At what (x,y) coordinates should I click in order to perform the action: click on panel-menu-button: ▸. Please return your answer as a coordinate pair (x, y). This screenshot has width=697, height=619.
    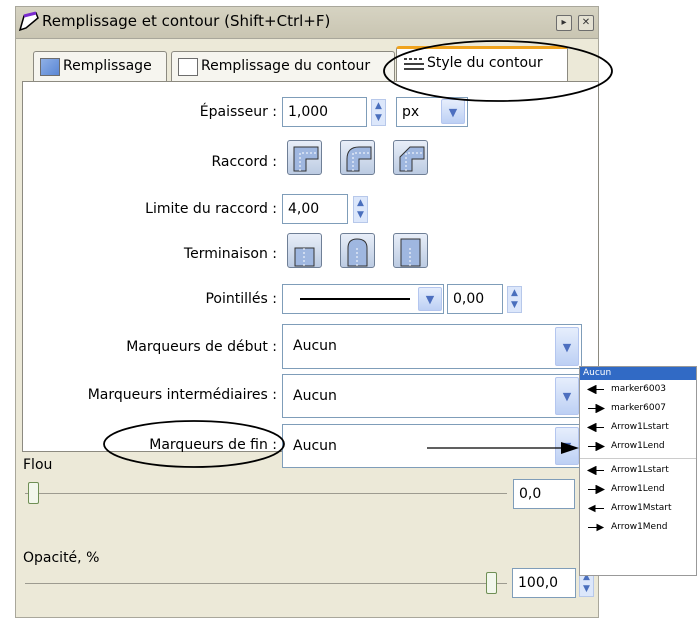
    Looking at the image, I should click on (564, 23).